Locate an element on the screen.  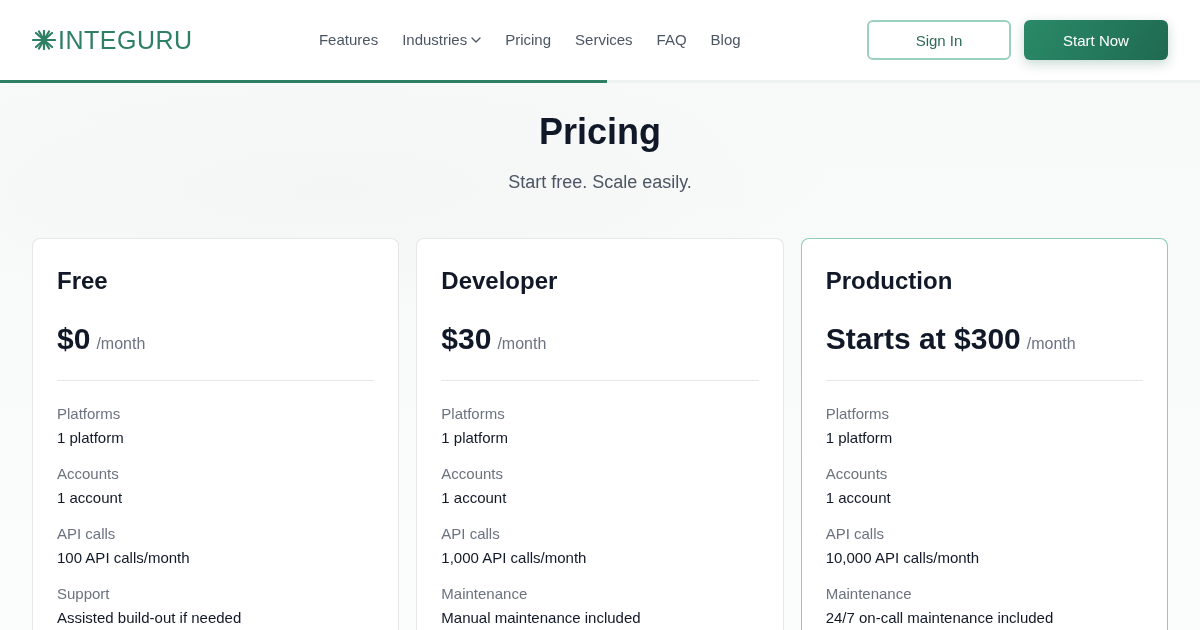
start-button: Start Now is located at coordinates (1096, 40).